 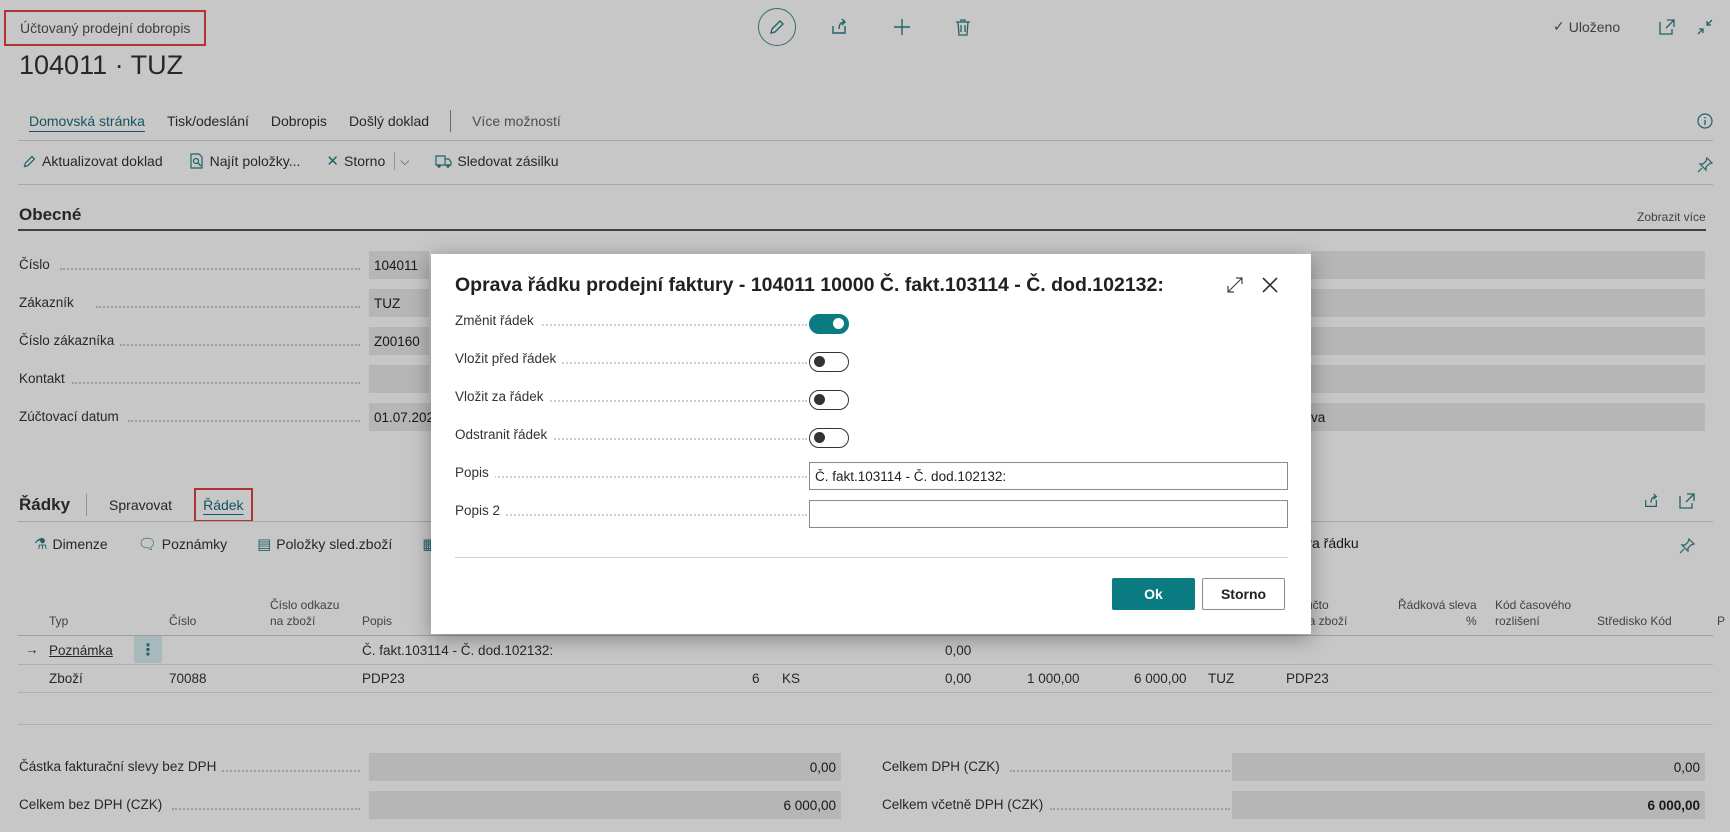 What do you see at coordinates (481, 510) in the screenshot?
I see `description2-label: Popis 2` at bounding box center [481, 510].